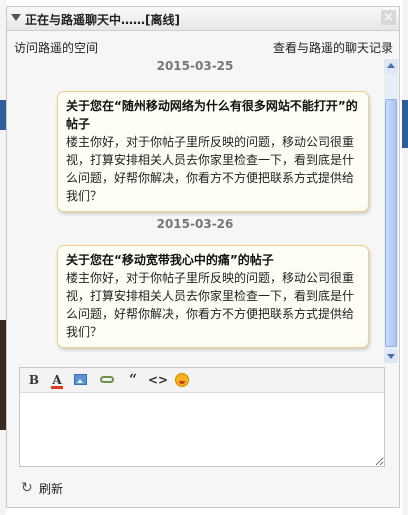  I want to click on font-color-button: A, so click(57, 380).